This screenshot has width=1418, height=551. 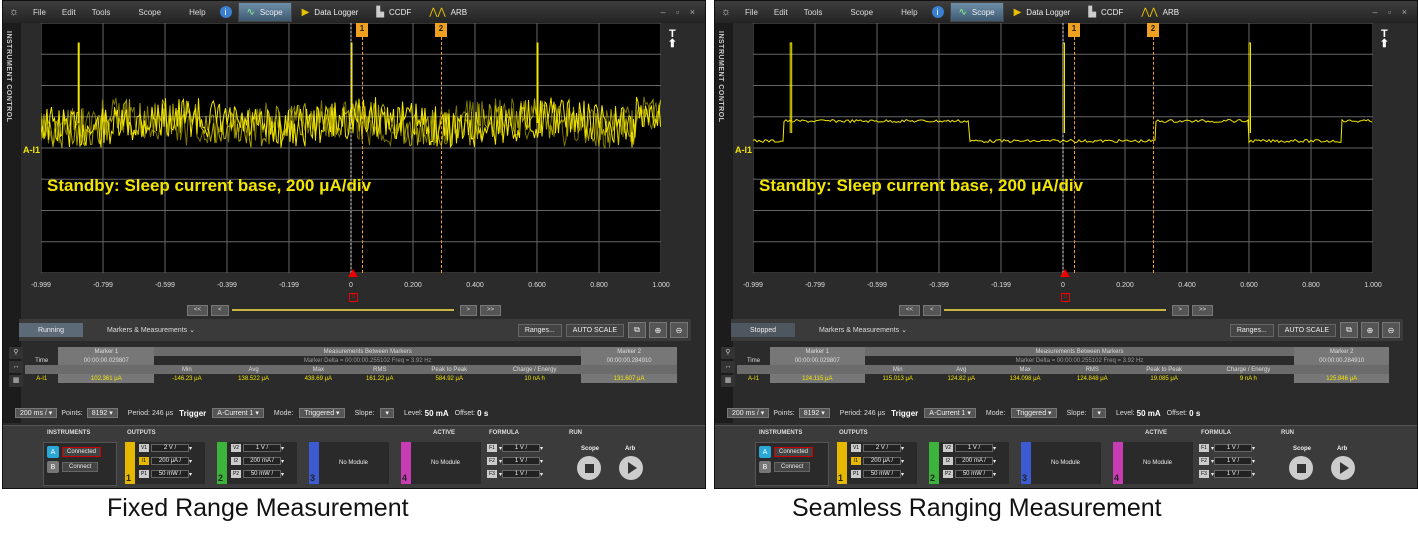 What do you see at coordinates (342, 310) in the screenshot?
I see `timeline-track` at bounding box center [342, 310].